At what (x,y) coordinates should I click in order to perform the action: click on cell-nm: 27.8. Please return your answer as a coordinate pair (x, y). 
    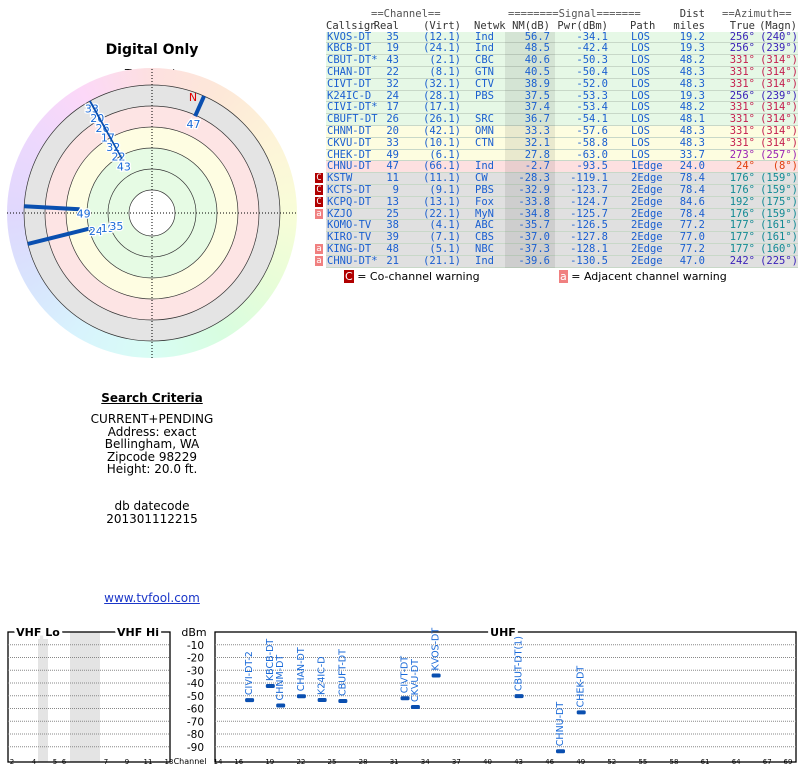
    Looking at the image, I should click on (537, 154).